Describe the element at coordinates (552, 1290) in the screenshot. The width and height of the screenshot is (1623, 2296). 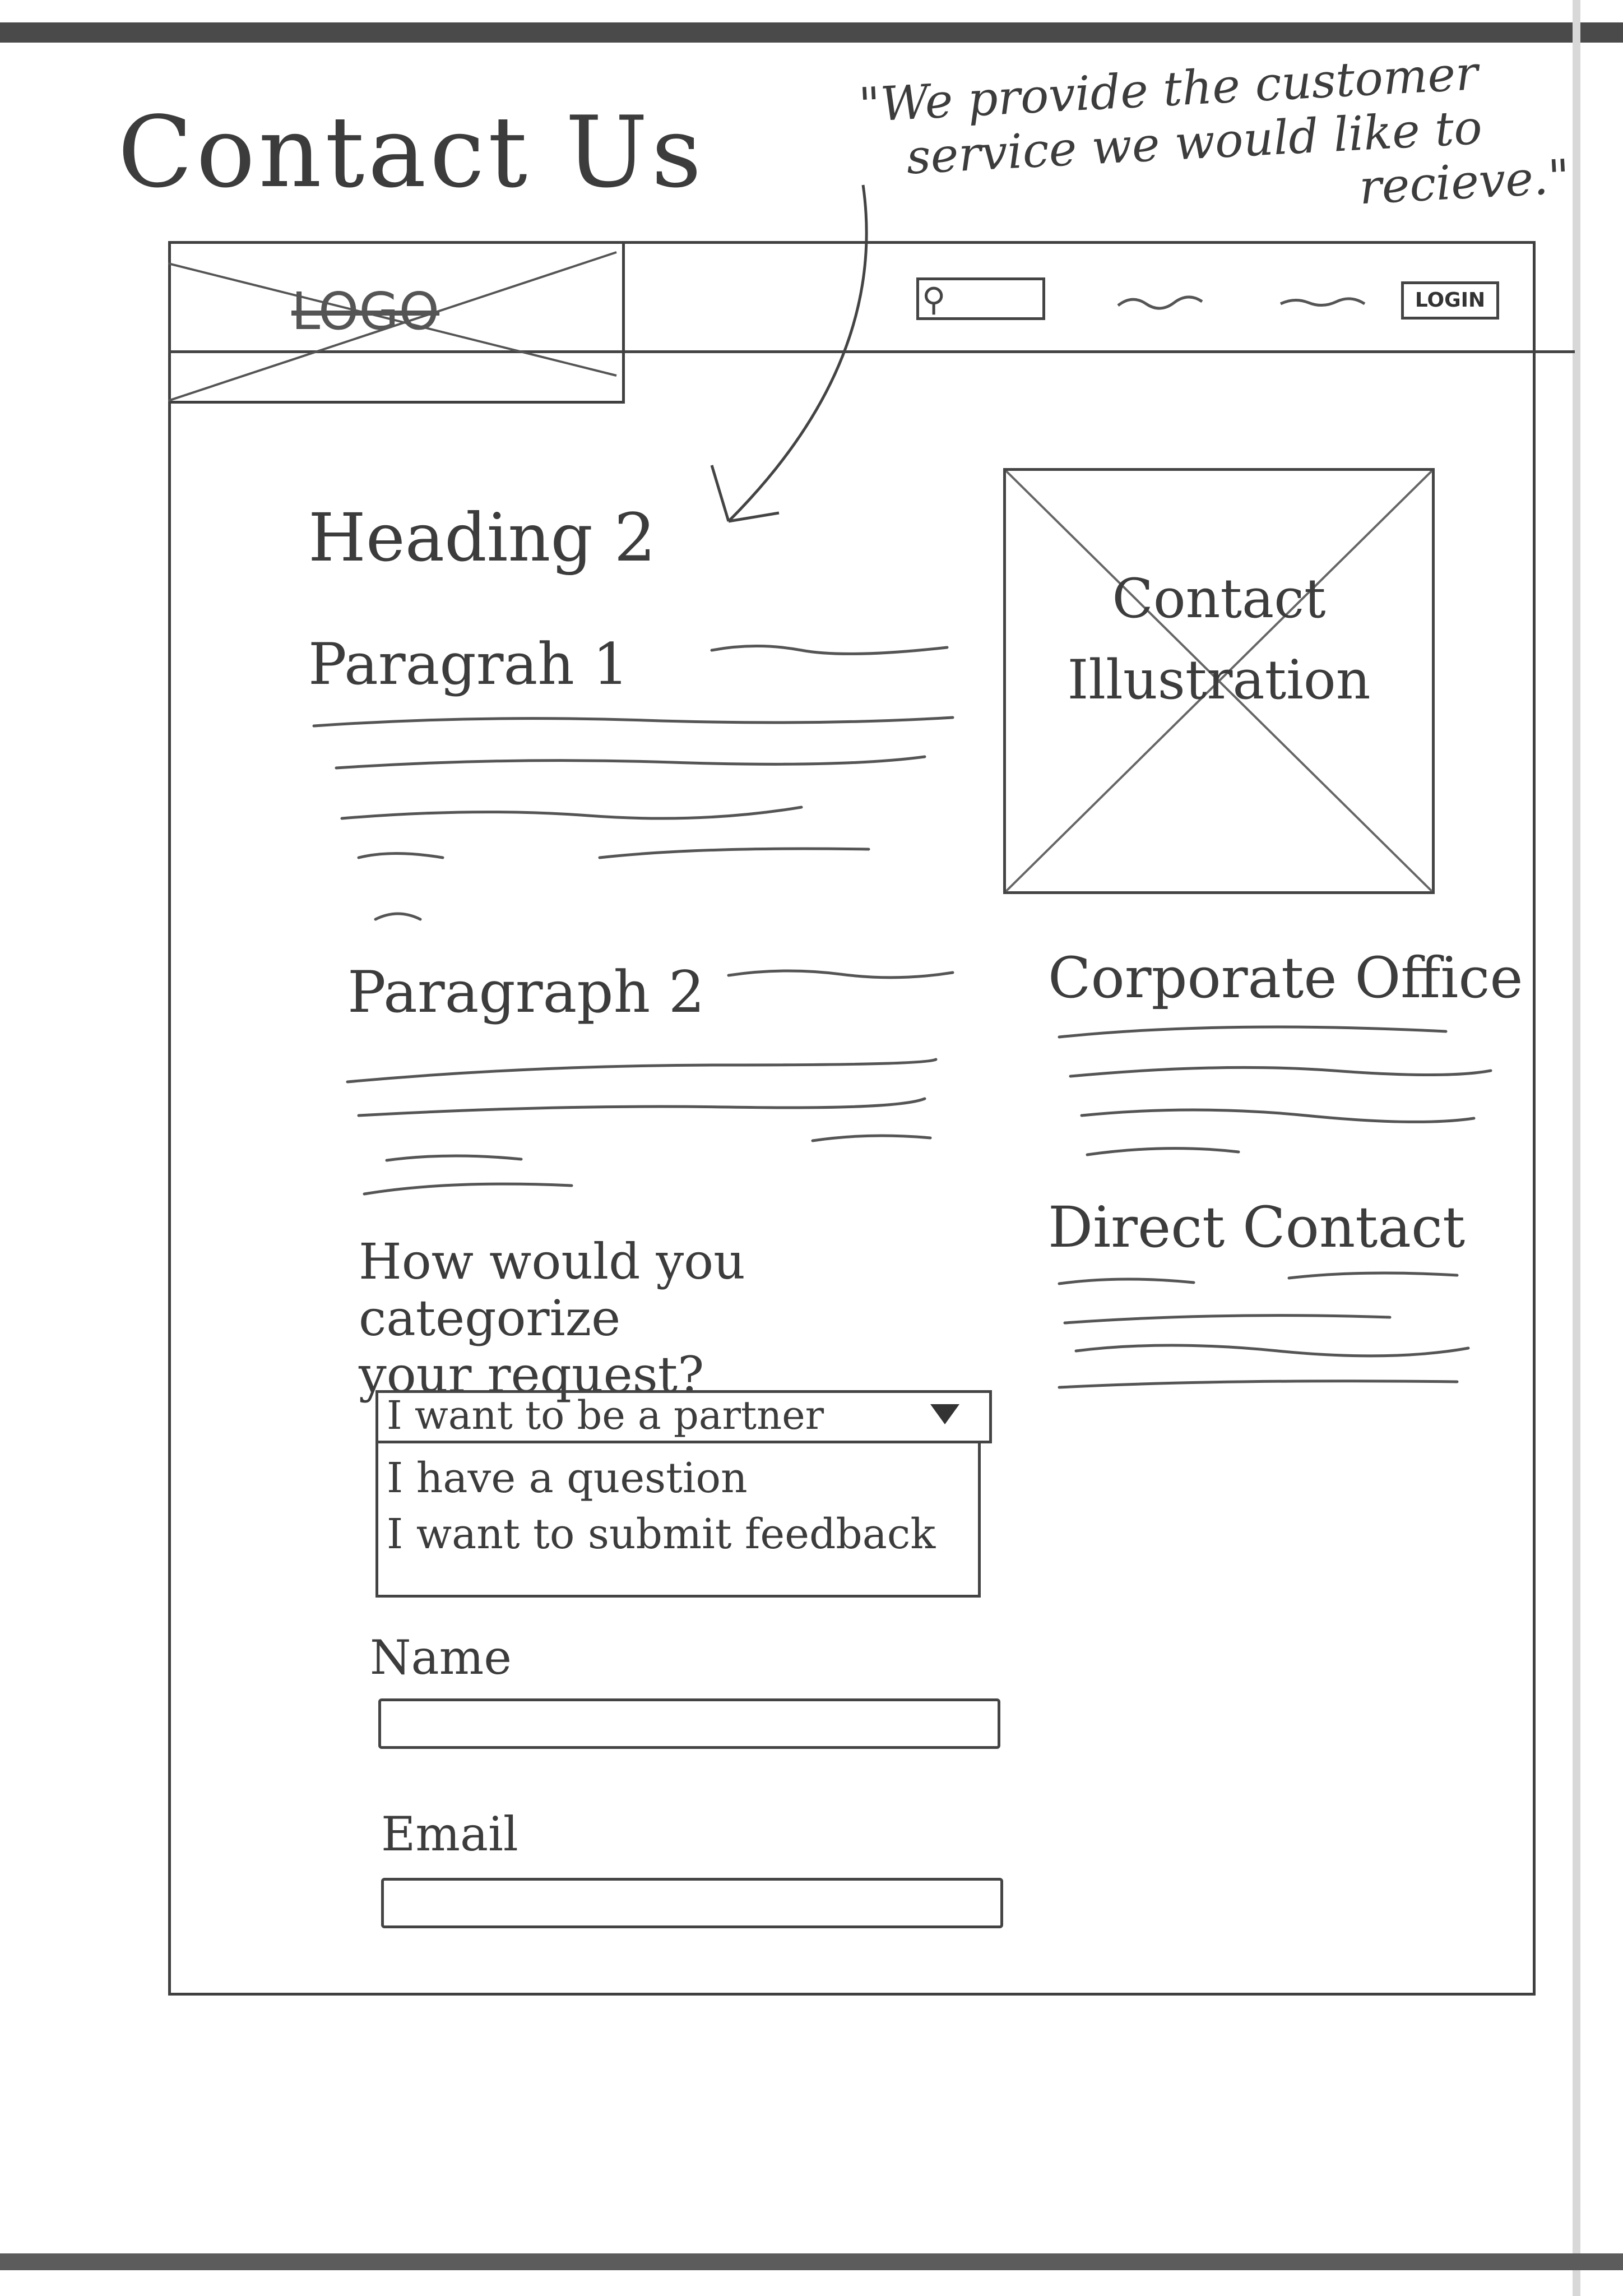
I see `question-line: How would you categorize` at that location.